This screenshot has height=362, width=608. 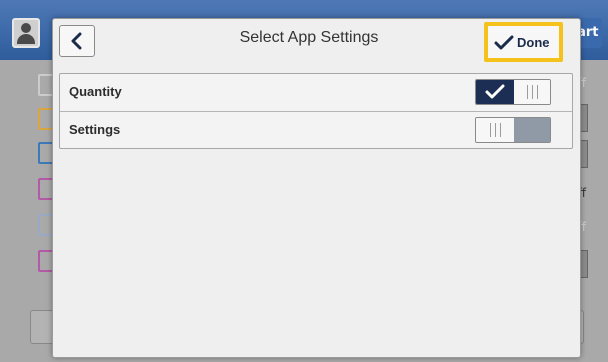 I want to click on list-item-quantity: Quantity, so click(x=316, y=92).